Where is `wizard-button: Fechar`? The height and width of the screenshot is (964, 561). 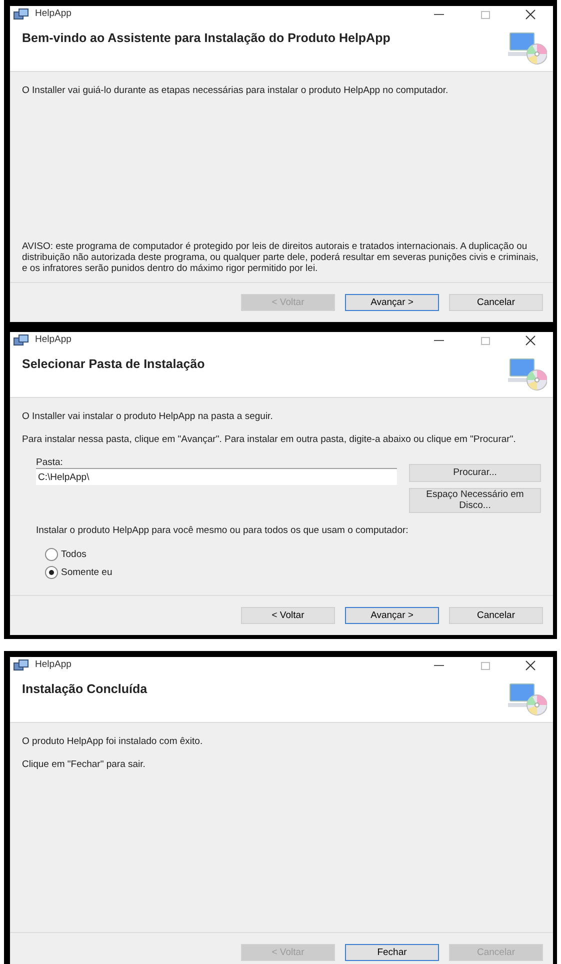 wizard-button: Fechar is located at coordinates (392, 952).